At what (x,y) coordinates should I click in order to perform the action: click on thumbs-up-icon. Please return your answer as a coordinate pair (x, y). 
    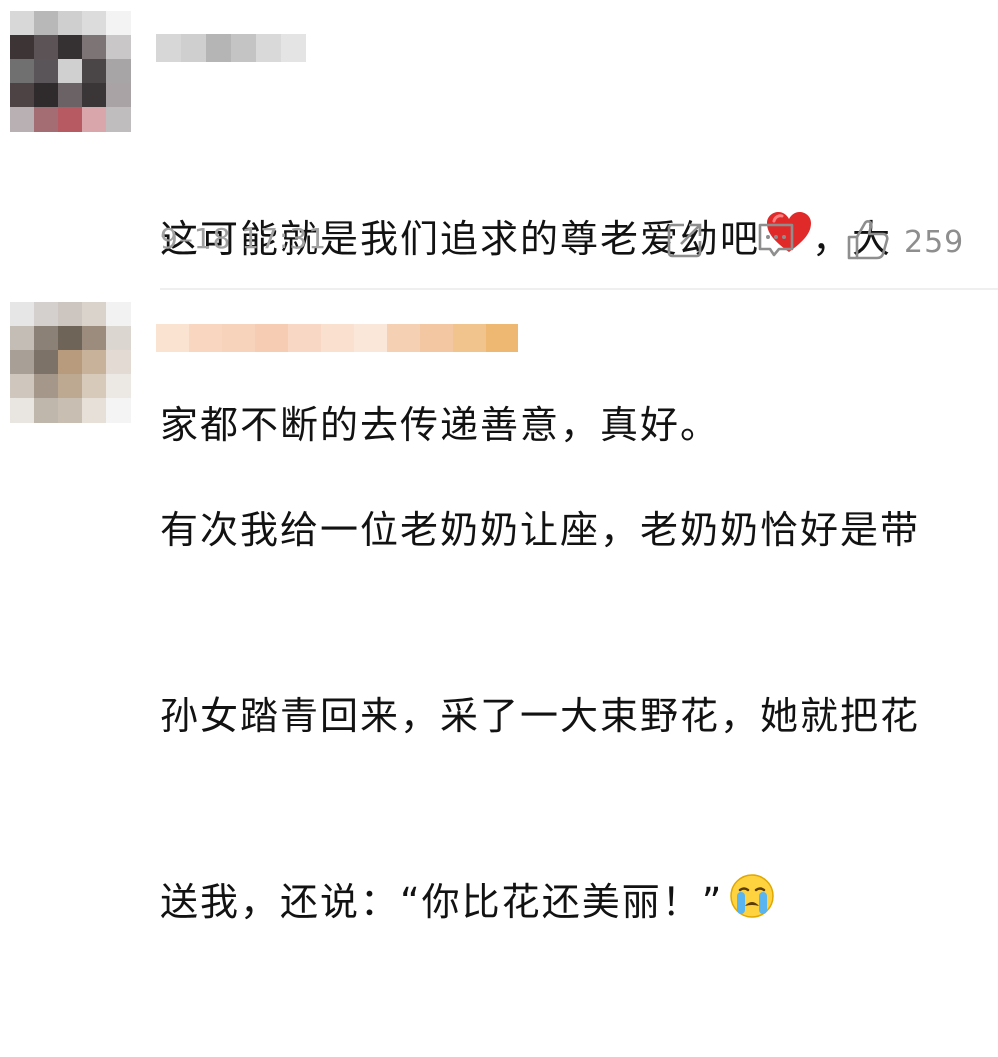
    Looking at the image, I should click on (868, 242).